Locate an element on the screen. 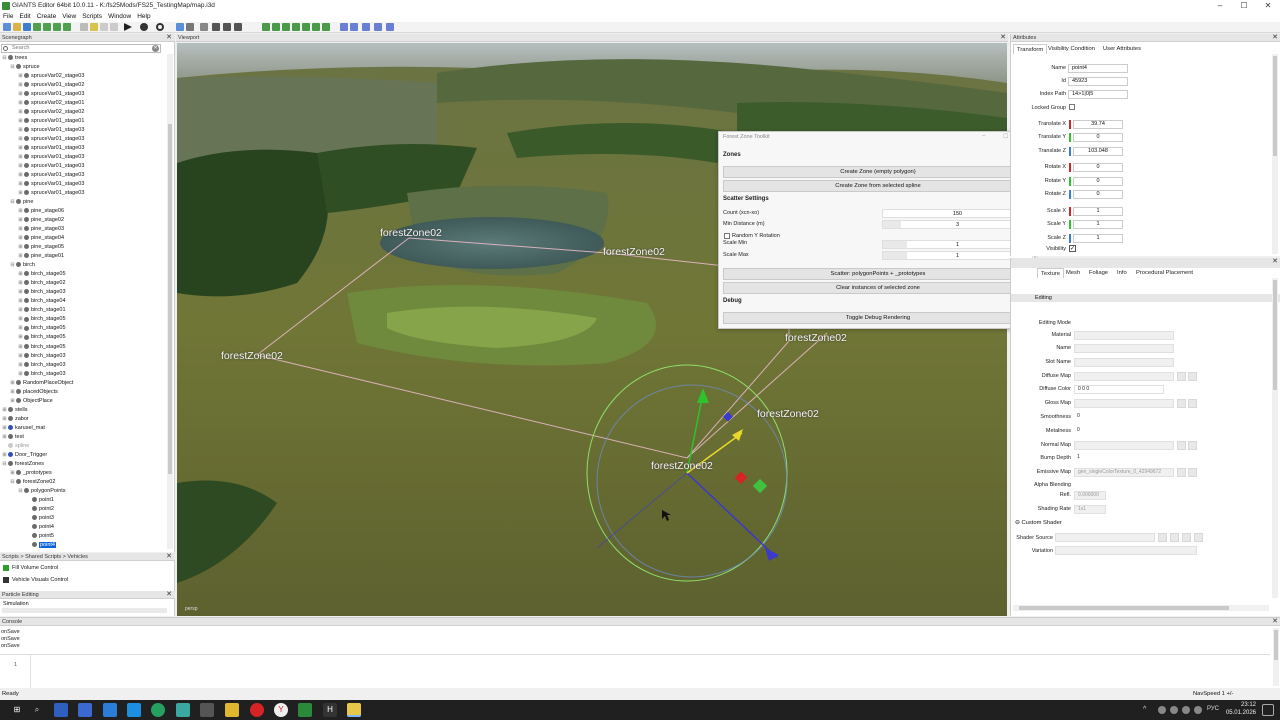 The height and width of the screenshot is (720, 1280). light-icon is located at coordinates (366, 27).